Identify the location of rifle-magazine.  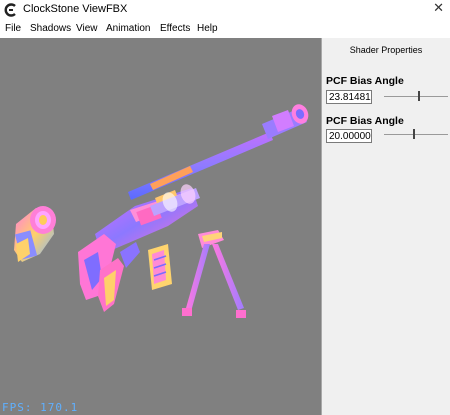
(160, 267).